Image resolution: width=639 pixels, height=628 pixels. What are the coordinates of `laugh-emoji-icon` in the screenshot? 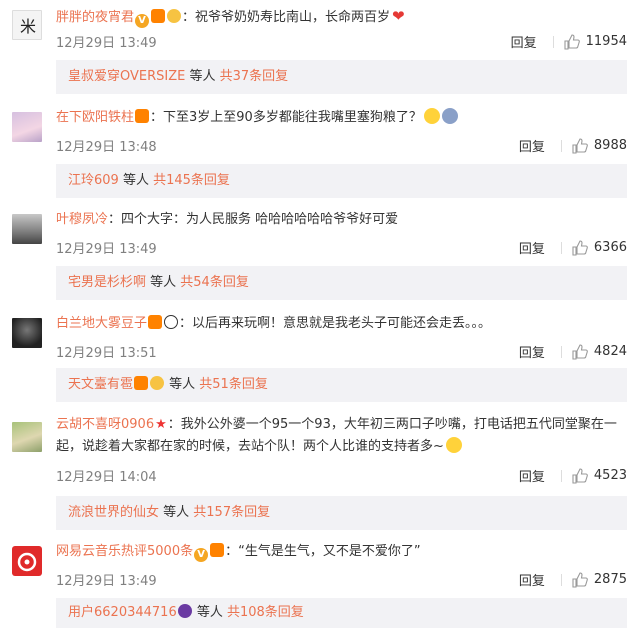 It's located at (453, 445).